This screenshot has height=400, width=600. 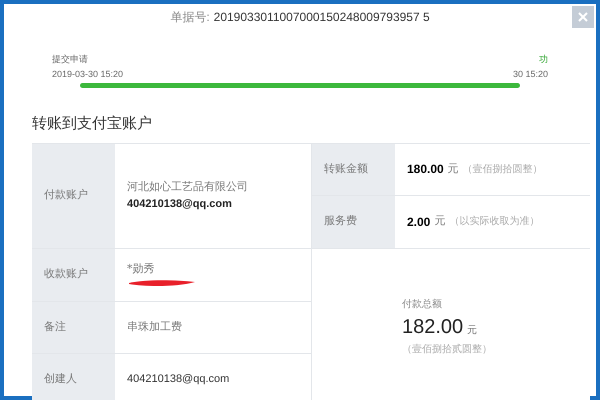 I want to click on label-cell: 付款账户, so click(x=73, y=196).